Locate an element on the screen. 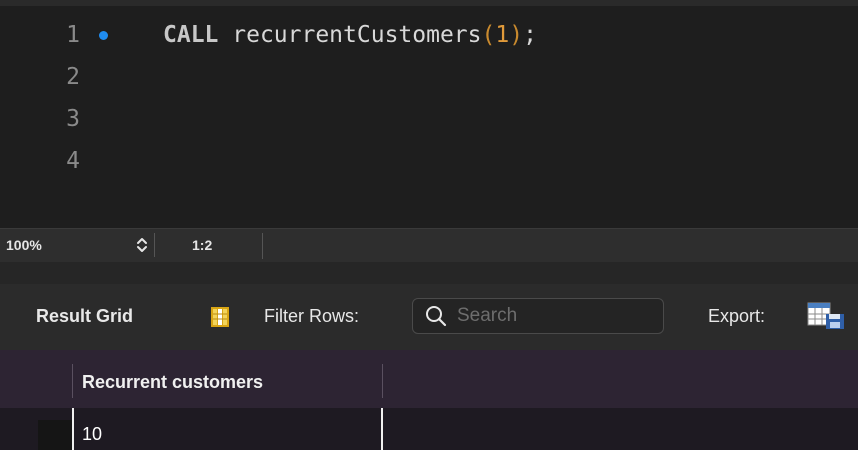  code-statement: CALL recurrentCustomers(1); is located at coordinates (350, 35).